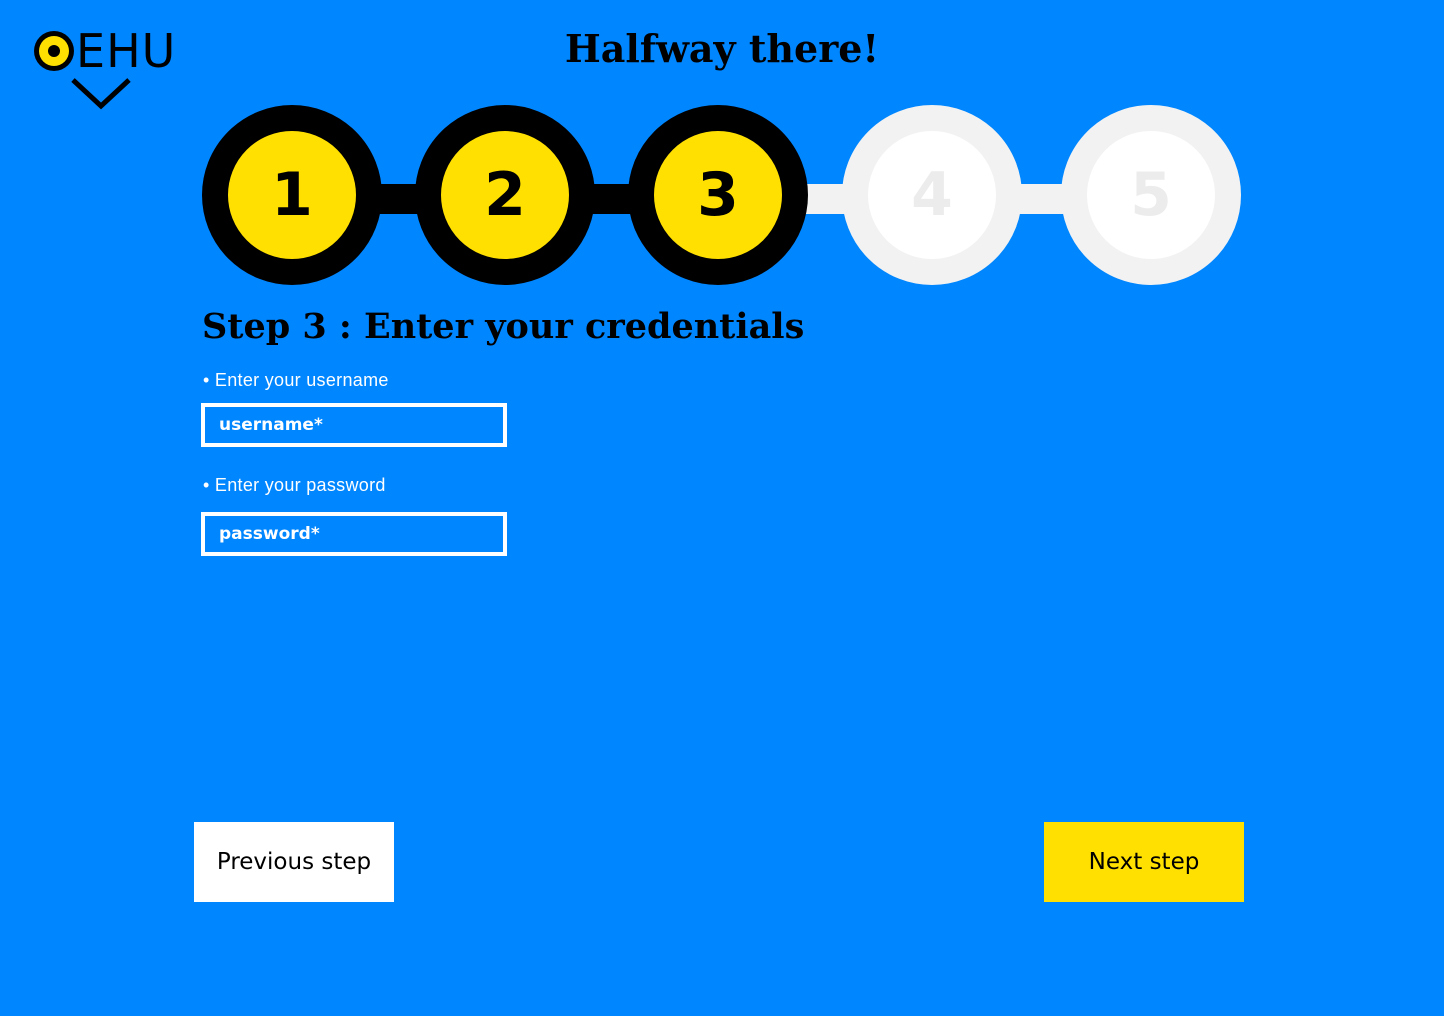 The width and height of the screenshot is (1444, 1016). What do you see at coordinates (1151, 195) in the screenshot?
I see `step-5: 5` at bounding box center [1151, 195].